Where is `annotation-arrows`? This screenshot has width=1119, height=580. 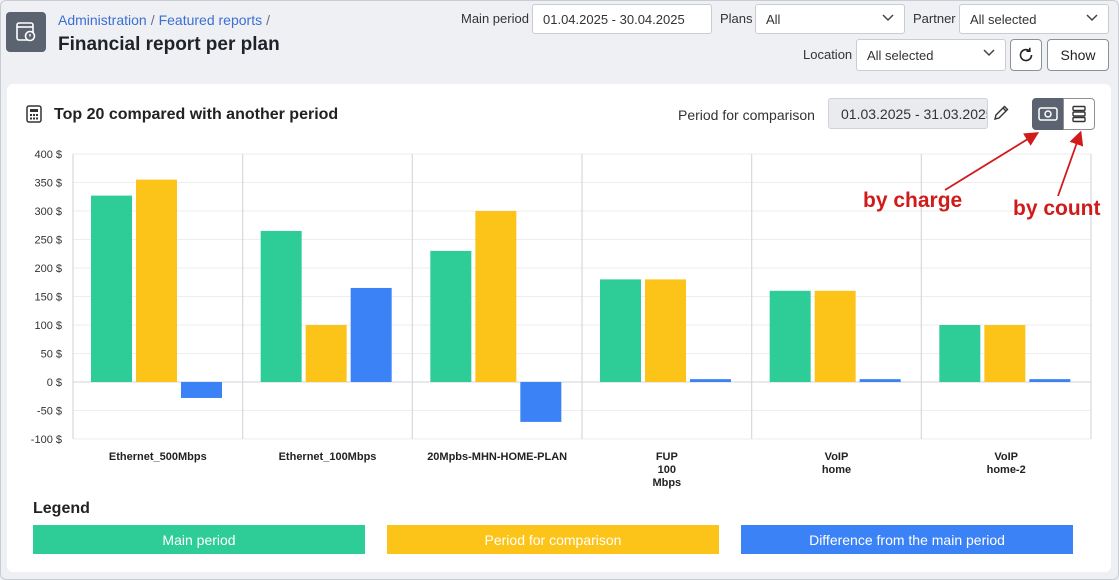
annotation-arrows is located at coordinates (1014, 163).